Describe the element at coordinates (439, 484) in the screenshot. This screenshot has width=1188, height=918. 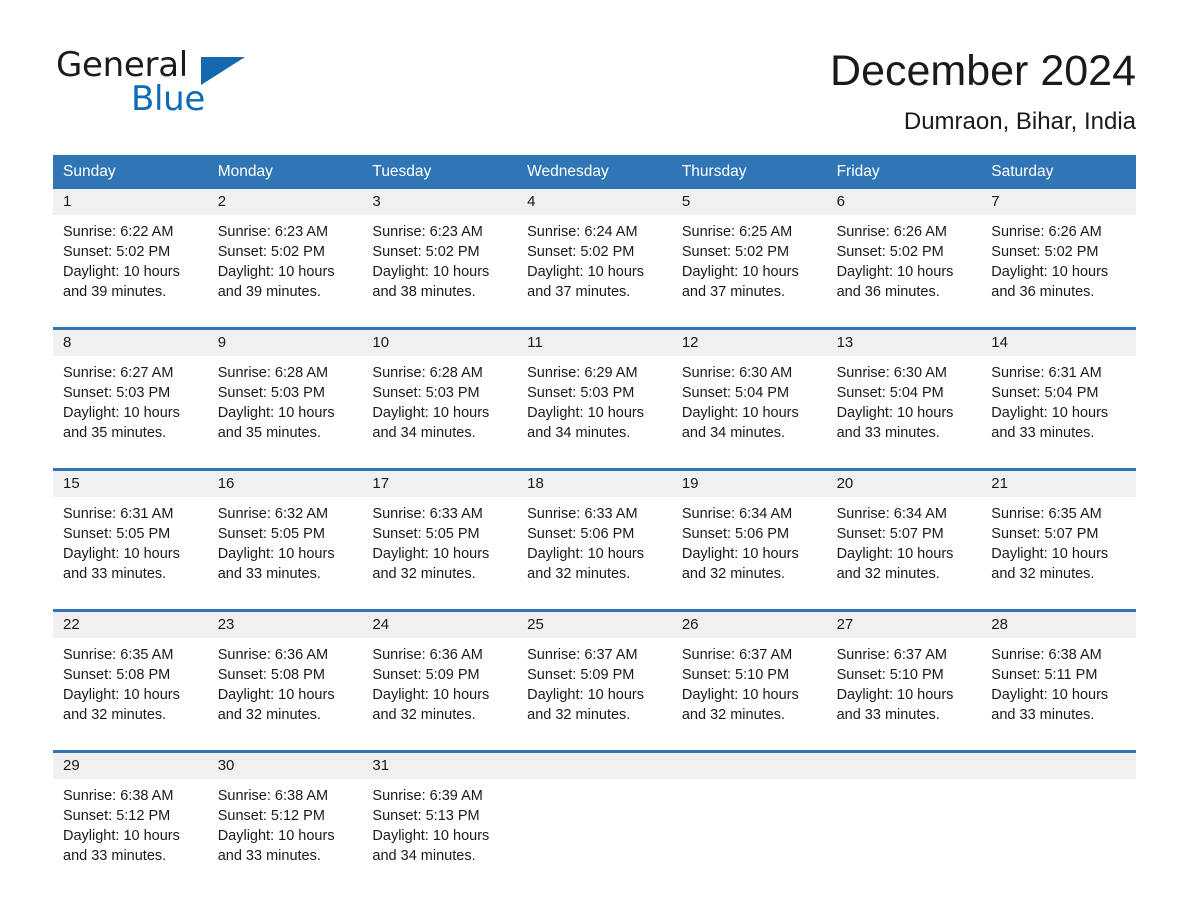
I see `day-number: 17` at that location.